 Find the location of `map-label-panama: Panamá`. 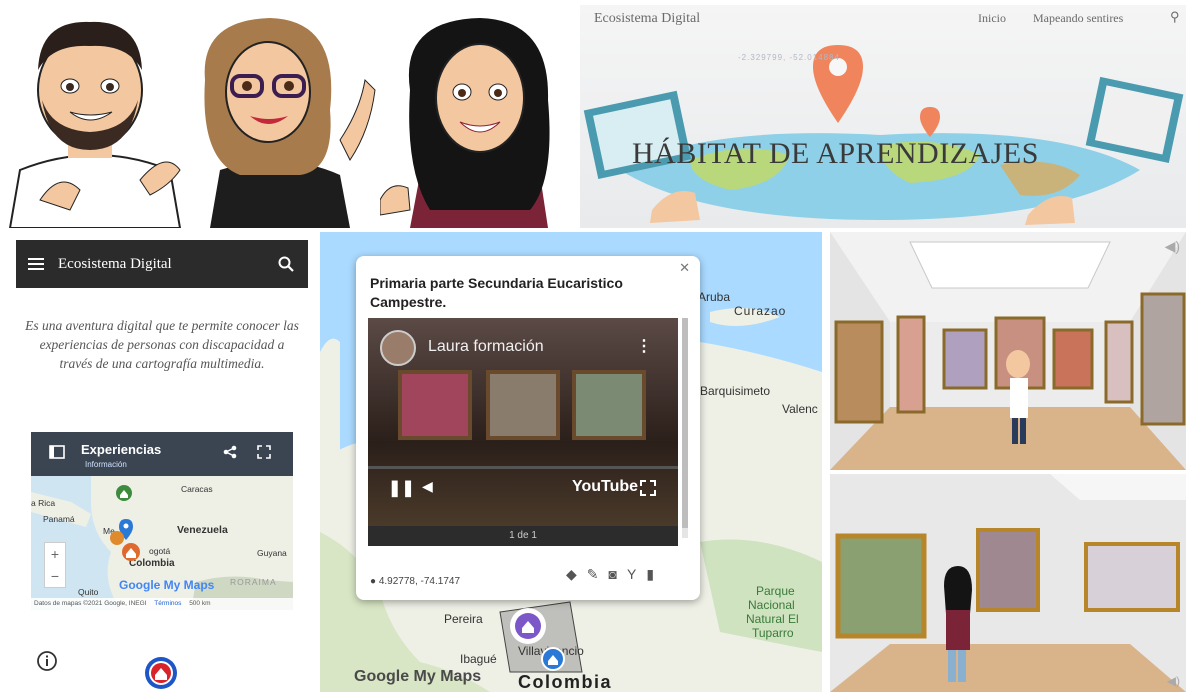

map-label-panama: Panamá is located at coordinates (59, 519).